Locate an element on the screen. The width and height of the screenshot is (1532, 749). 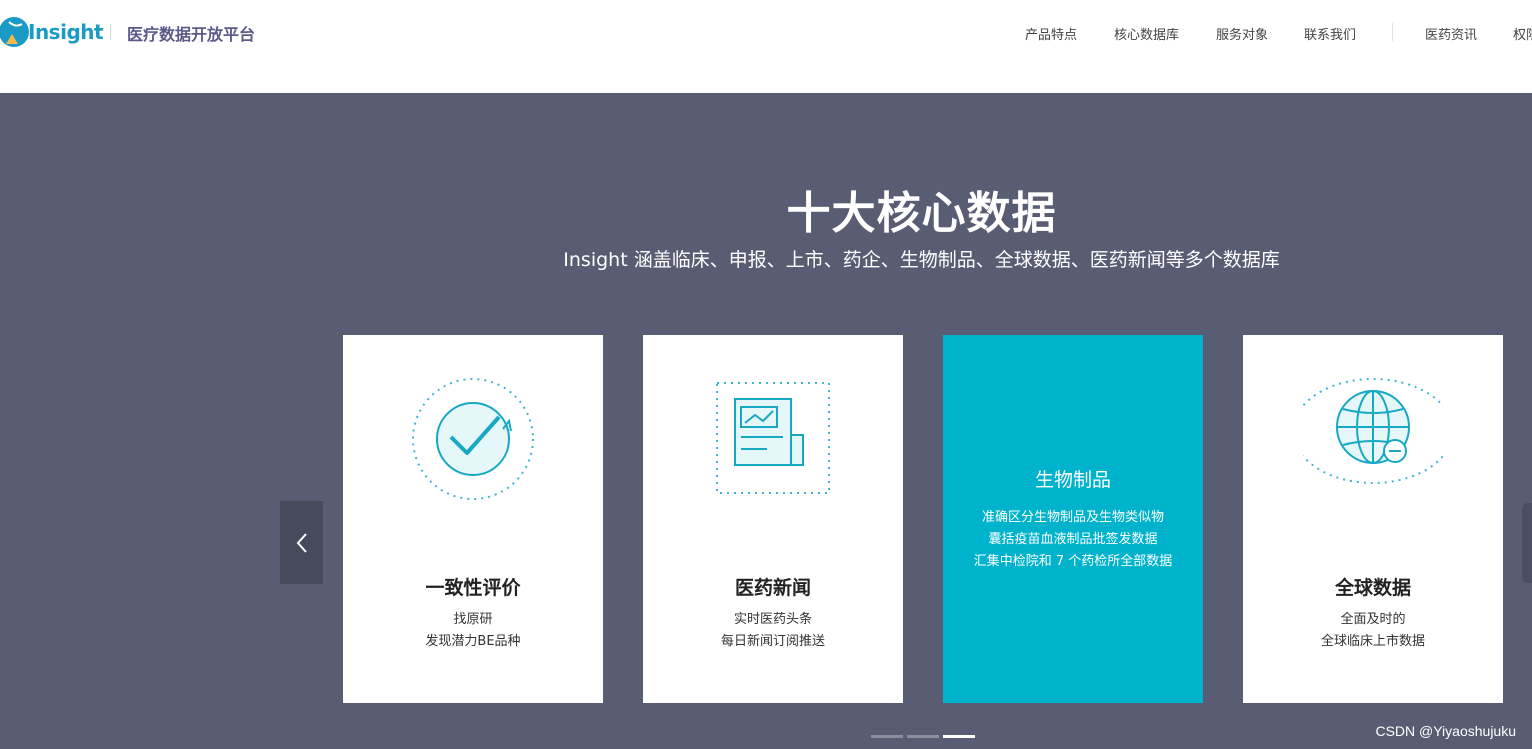
nav-item-core-database: 核心数据库 is located at coordinates (1146, 33).